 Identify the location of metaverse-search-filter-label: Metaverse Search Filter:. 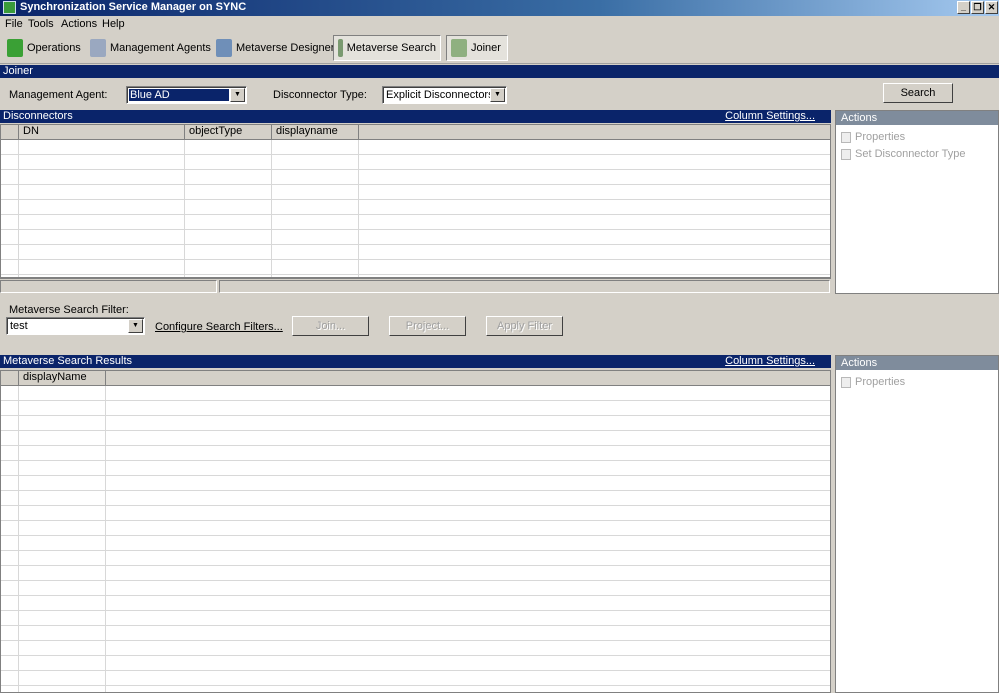
(69, 310).